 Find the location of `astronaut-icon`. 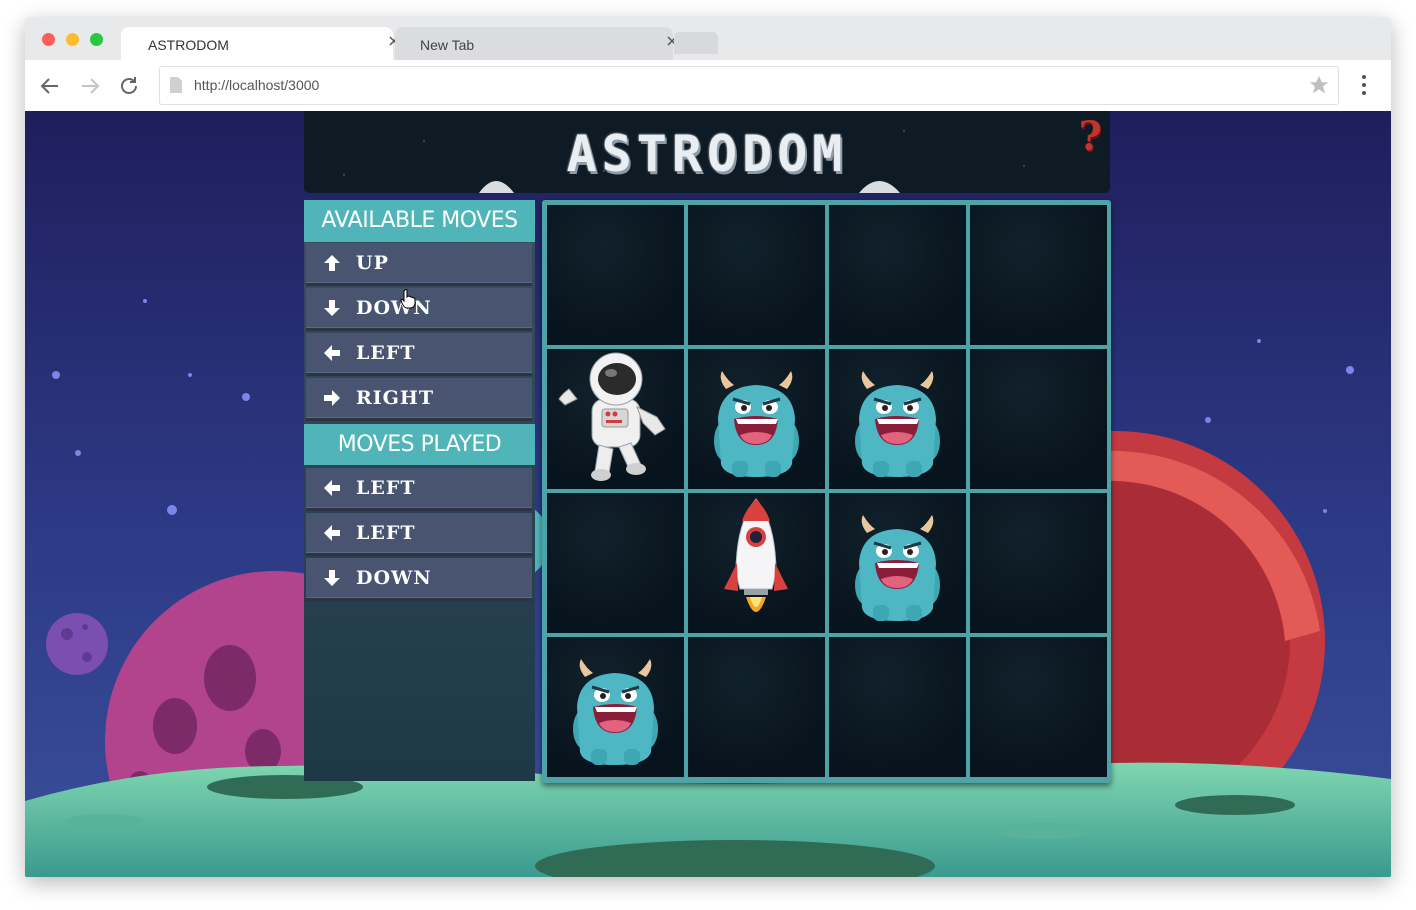

astronaut-icon is located at coordinates (612, 416).